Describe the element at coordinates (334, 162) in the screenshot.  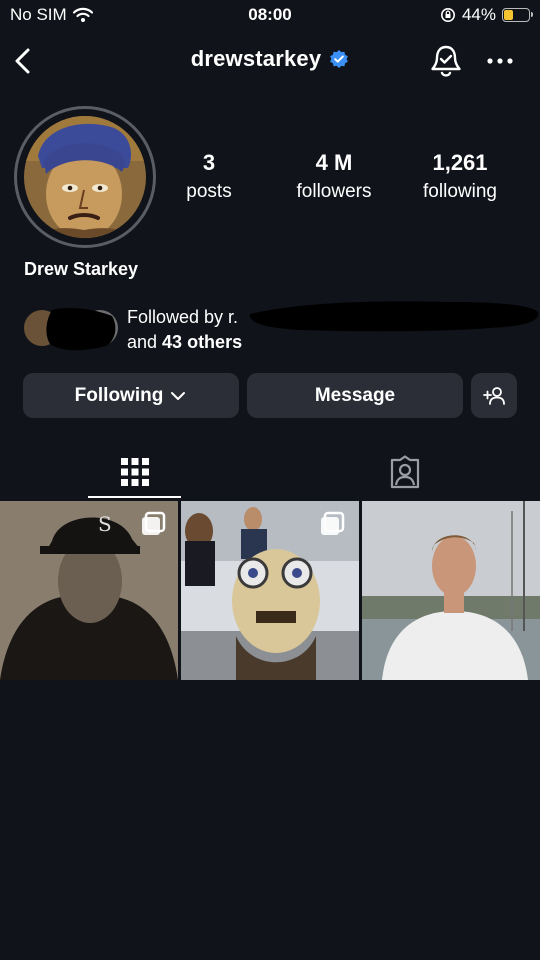
I see `followers-count: 4 M` at that location.